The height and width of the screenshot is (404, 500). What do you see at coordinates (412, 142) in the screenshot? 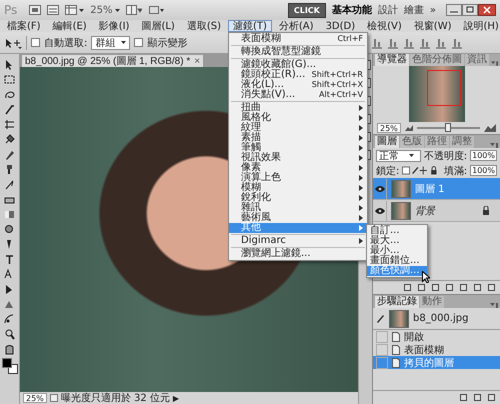
I see `panel-tab: 色版` at bounding box center [412, 142].